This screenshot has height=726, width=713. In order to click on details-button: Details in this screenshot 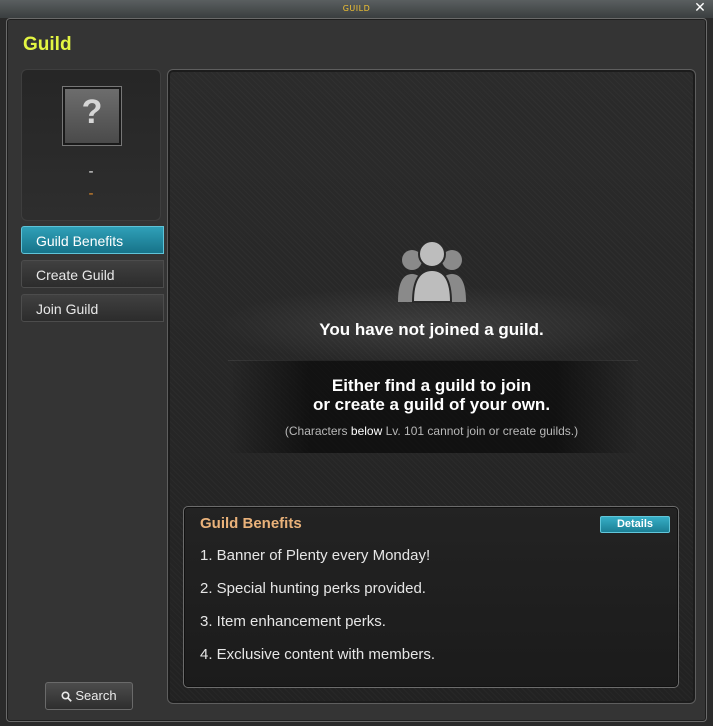, I will do `click(635, 524)`.